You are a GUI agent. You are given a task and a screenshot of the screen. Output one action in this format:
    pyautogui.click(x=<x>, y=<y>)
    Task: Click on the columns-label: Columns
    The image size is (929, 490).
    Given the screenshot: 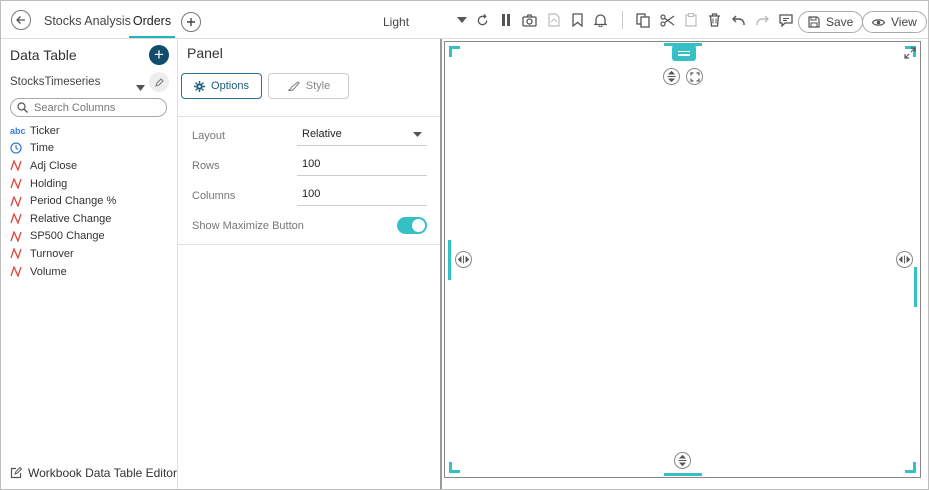 What is the action you would take?
    pyautogui.click(x=214, y=196)
    